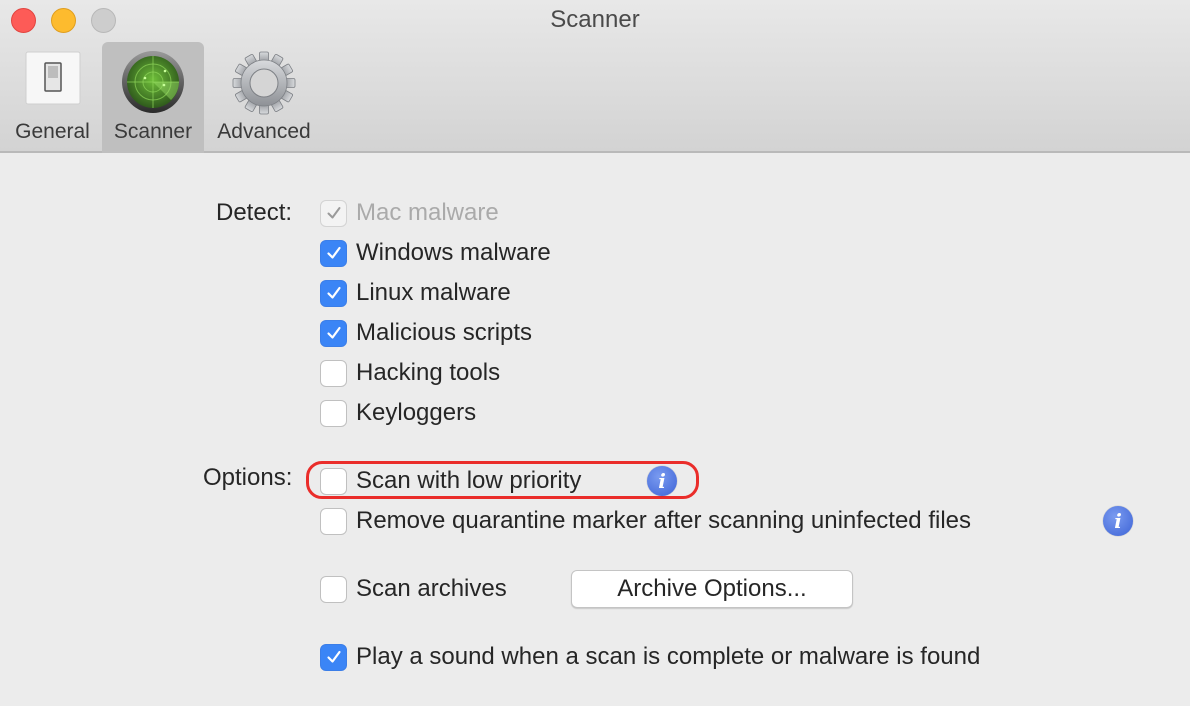  I want to click on detect-hacking-tools: Hacking tools, so click(410, 373).